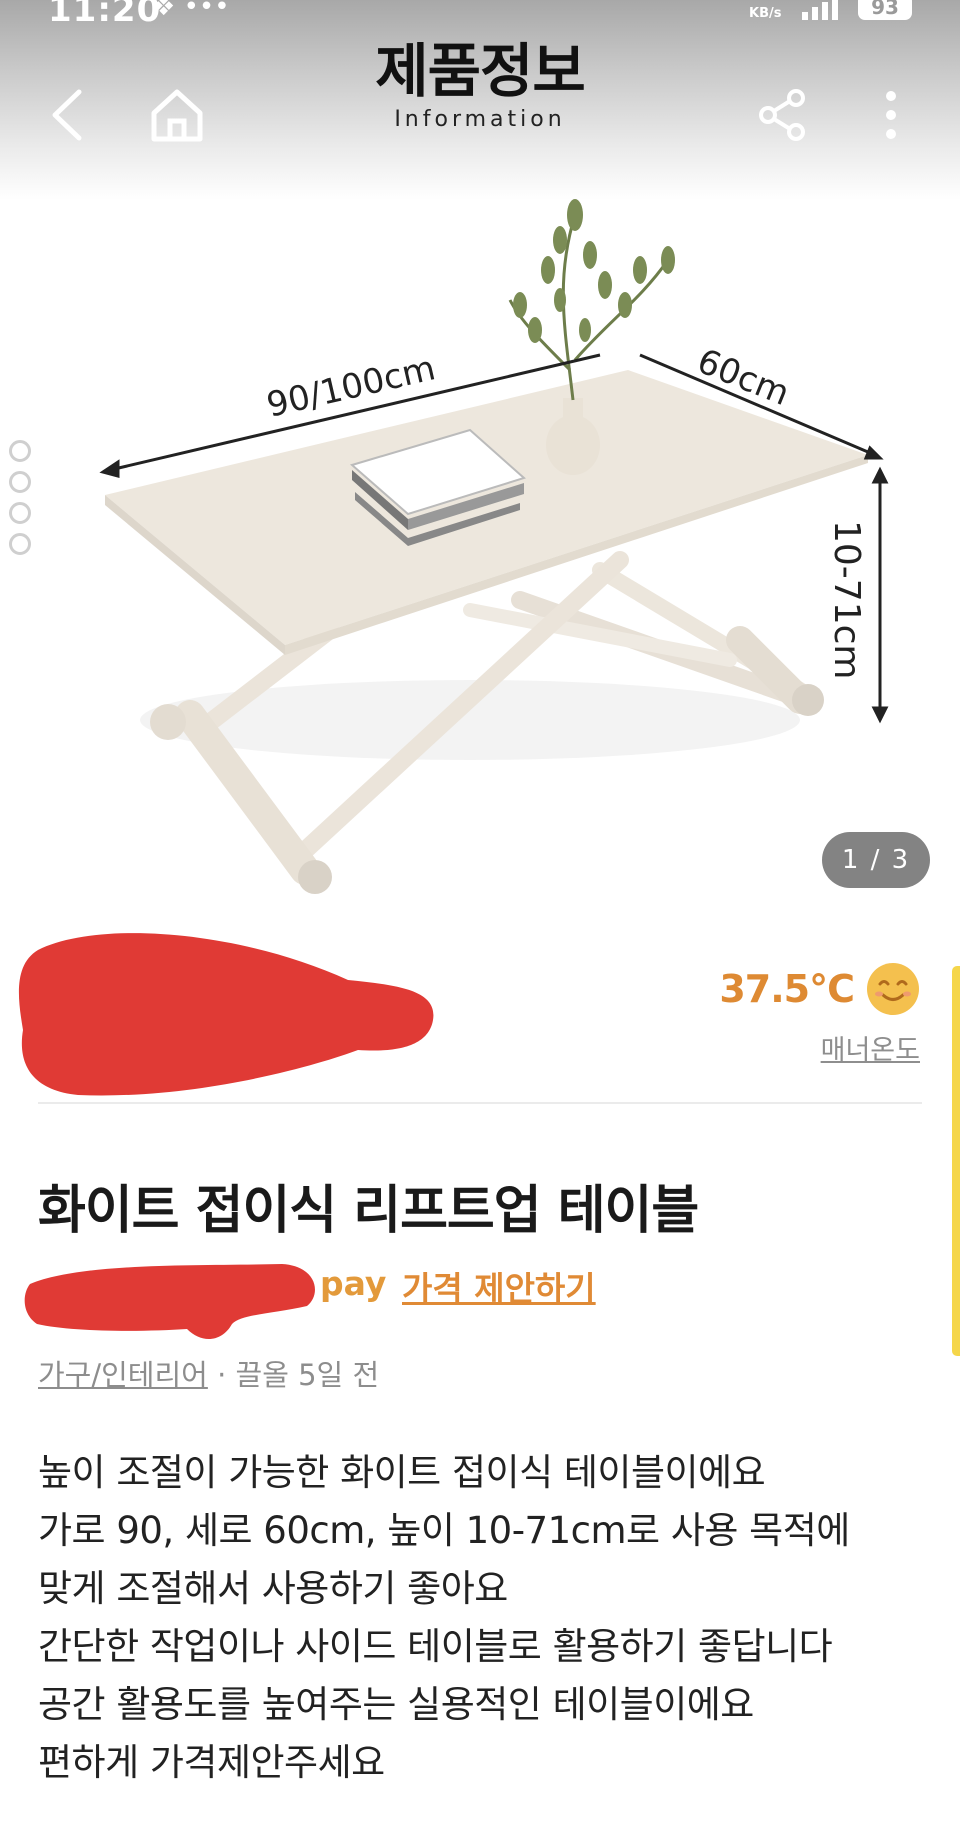  What do you see at coordinates (480, 119) in the screenshot?
I see `brand-subtitle: Information` at bounding box center [480, 119].